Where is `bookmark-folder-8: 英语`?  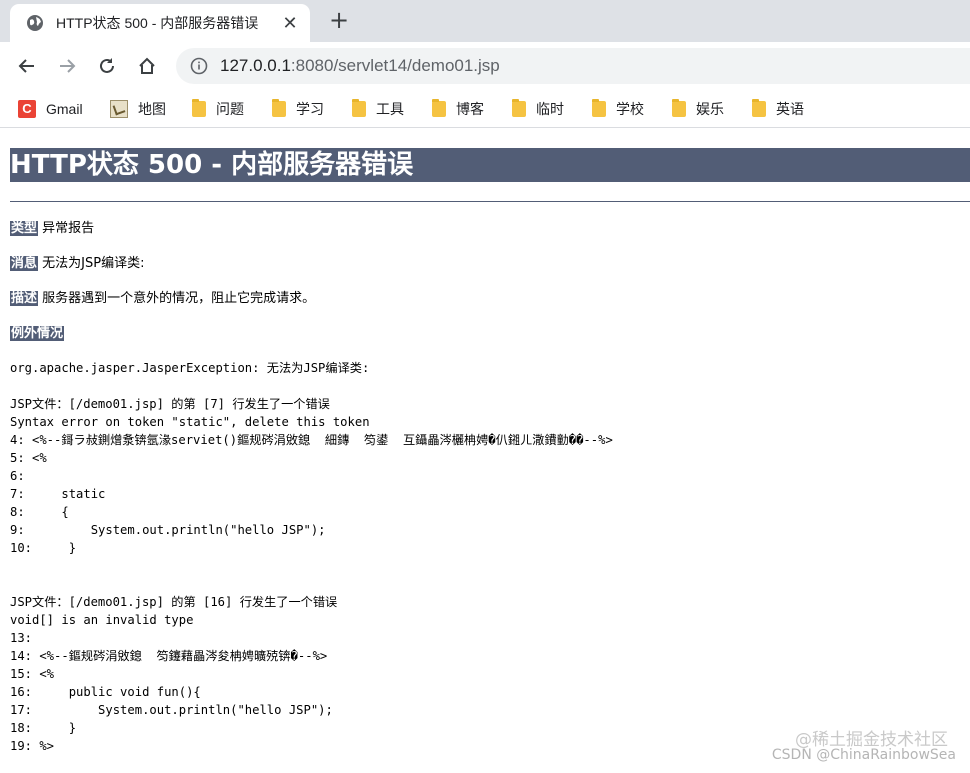 bookmark-folder-8: 英语 is located at coordinates (792, 108).